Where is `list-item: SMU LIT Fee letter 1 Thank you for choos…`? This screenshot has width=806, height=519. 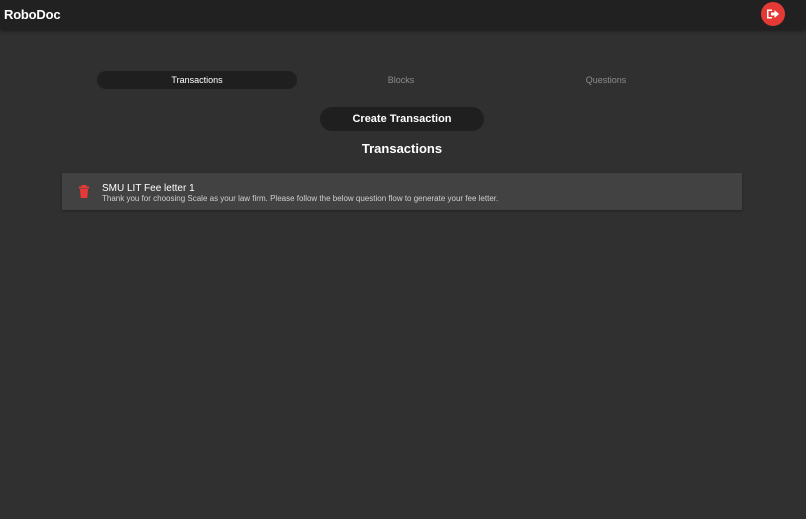 list-item: SMU LIT Fee letter 1 Thank you for choos… is located at coordinates (402, 191).